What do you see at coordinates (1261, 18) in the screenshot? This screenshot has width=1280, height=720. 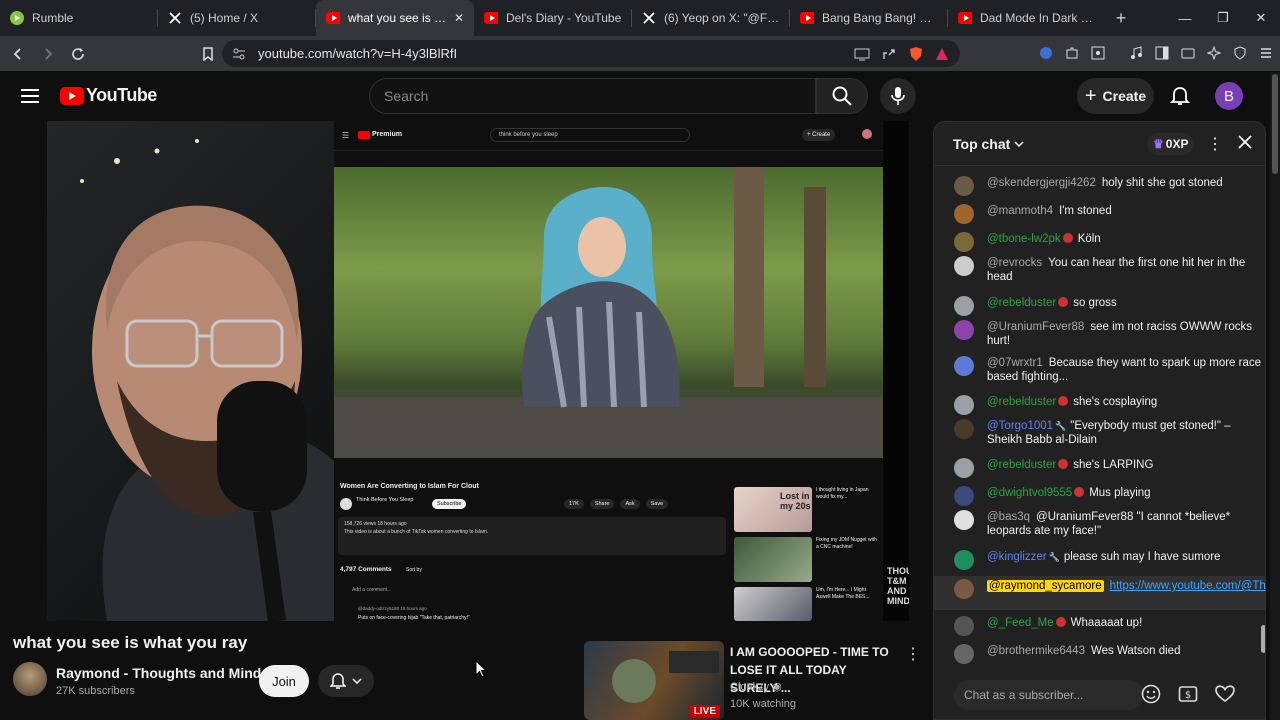 I see `close-window-icon: ✕` at bounding box center [1261, 18].